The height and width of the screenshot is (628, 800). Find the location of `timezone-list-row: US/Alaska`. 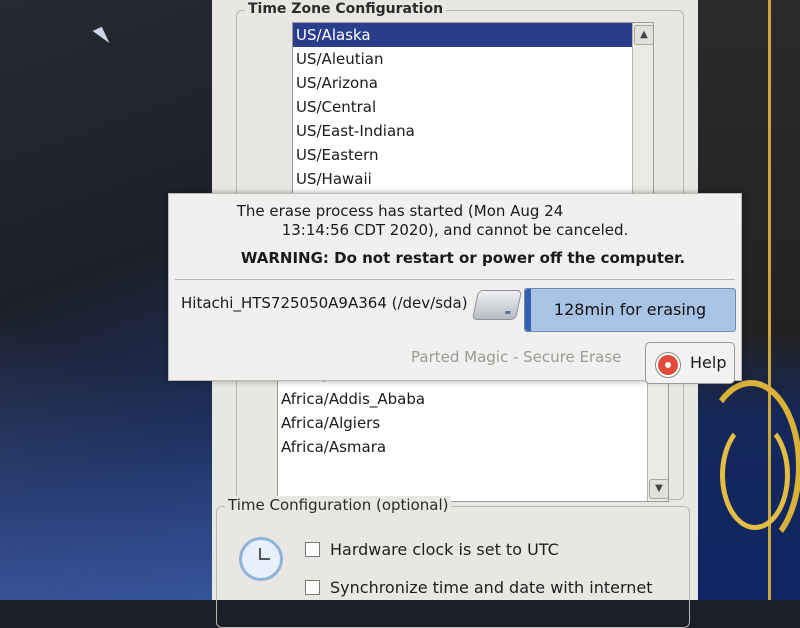

timezone-list-row: US/Alaska is located at coordinates (473, 35).